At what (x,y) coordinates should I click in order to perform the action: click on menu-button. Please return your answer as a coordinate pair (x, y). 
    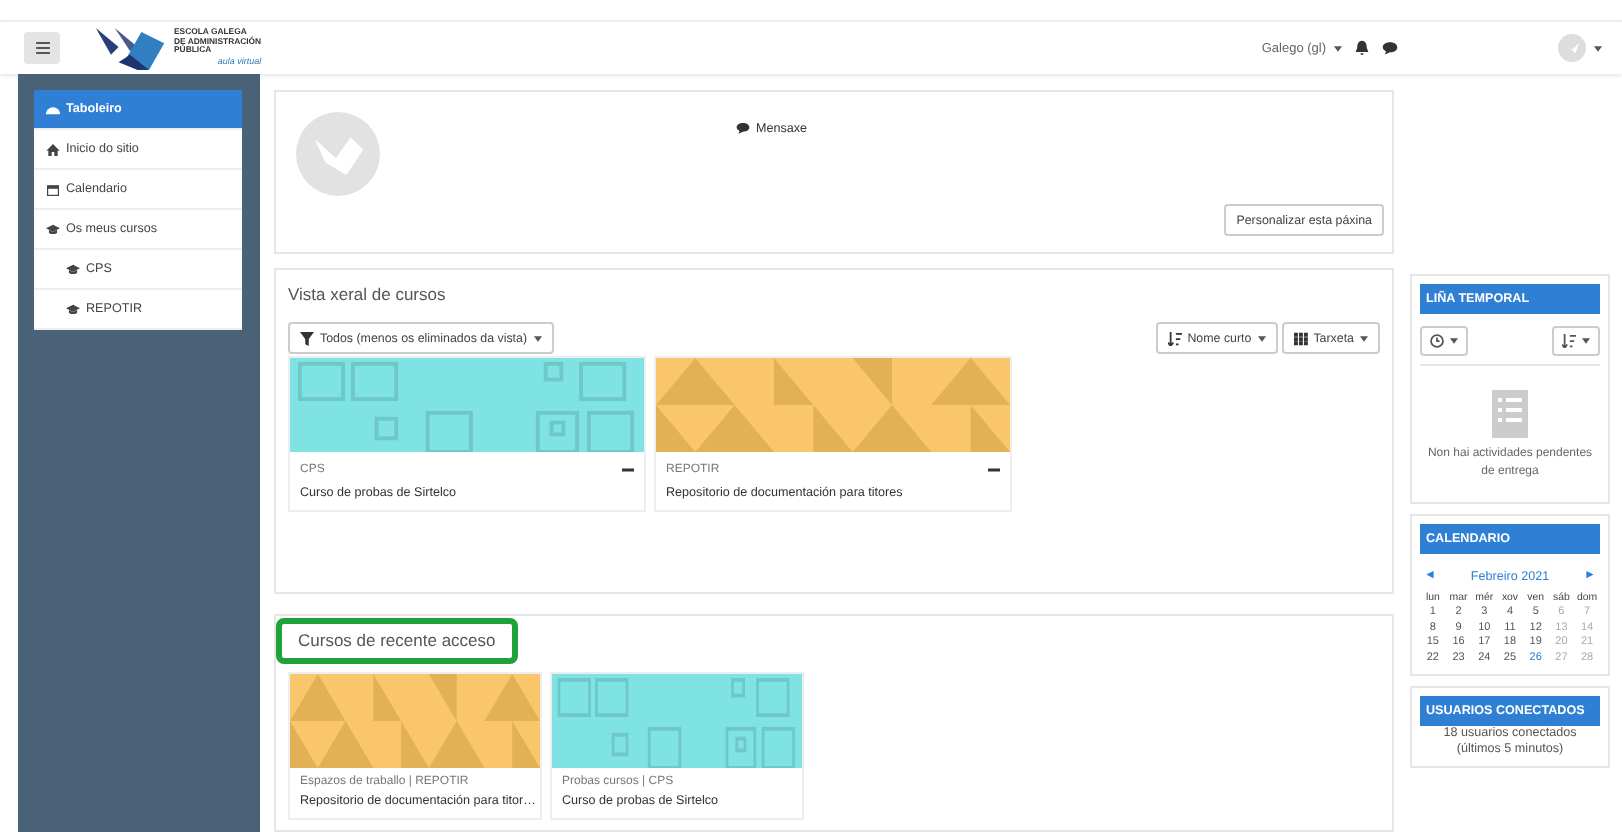
    Looking at the image, I should click on (42, 48).